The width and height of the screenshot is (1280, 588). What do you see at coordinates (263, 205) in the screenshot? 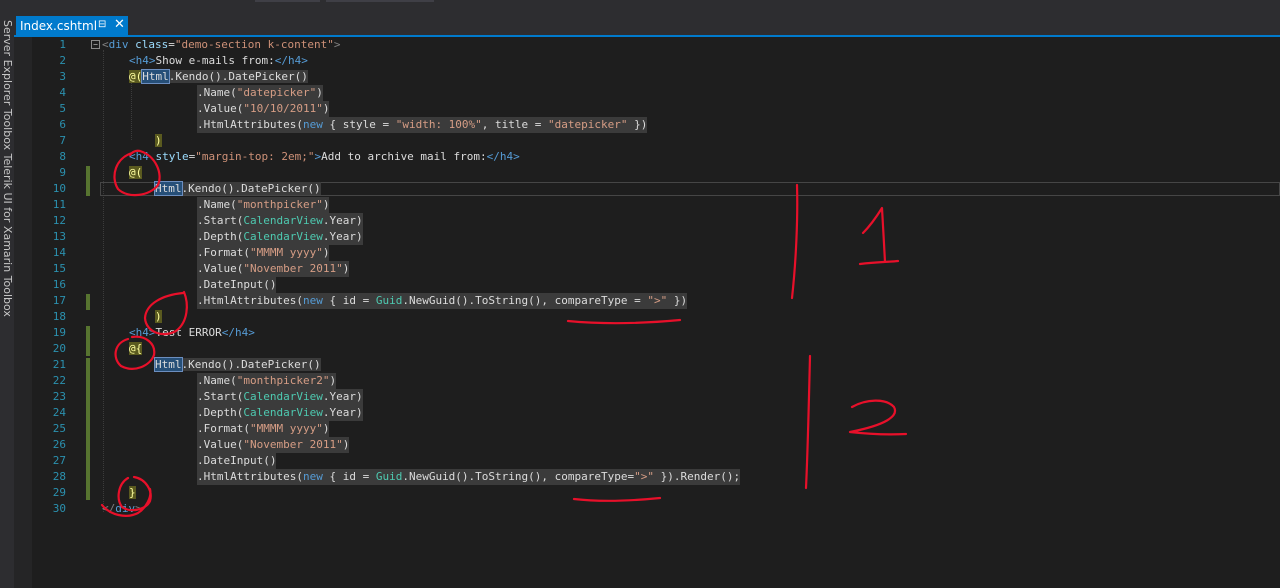
I see `code-line: .Name("monthpicker")` at bounding box center [263, 205].